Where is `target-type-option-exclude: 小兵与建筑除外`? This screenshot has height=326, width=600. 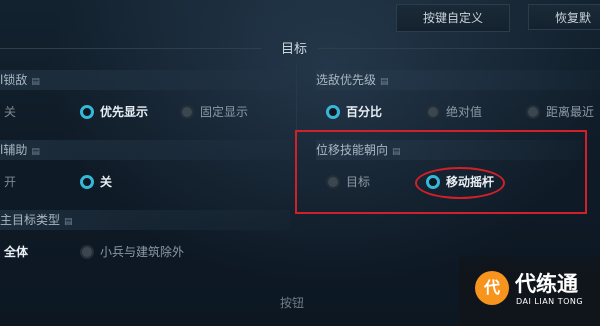 target-type-option-exclude: 小兵与建筑除外 is located at coordinates (132, 252).